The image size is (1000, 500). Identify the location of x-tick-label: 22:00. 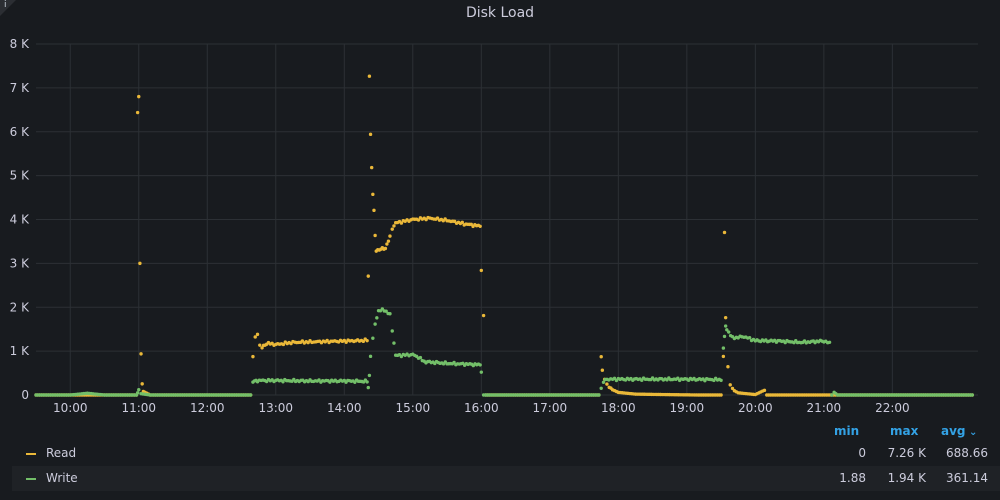
(892, 408).